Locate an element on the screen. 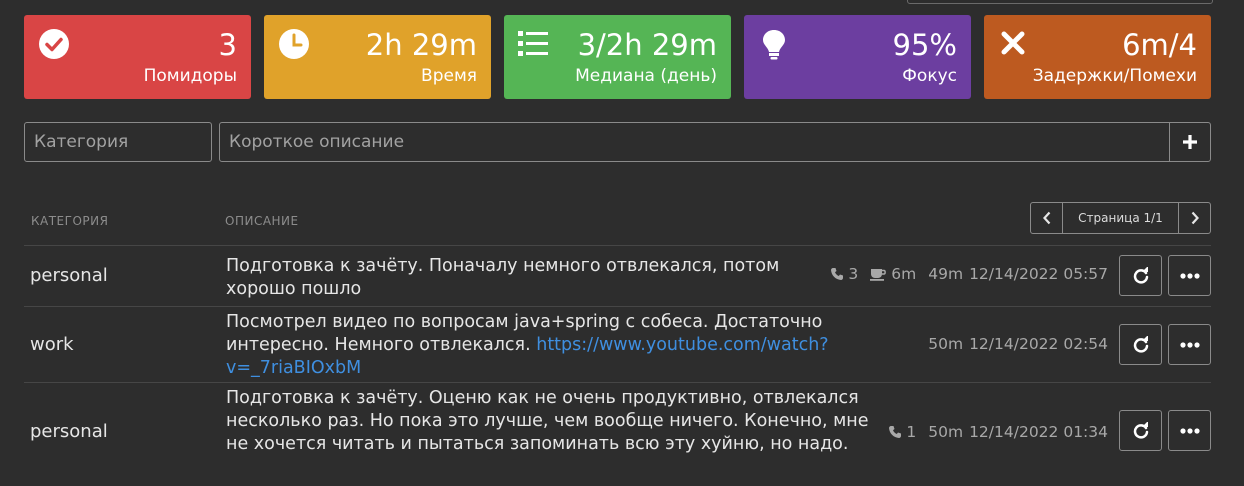 Image resolution: width=1244 pixels, height=486 pixels. stat-value: 3 is located at coordinates (227, 45).